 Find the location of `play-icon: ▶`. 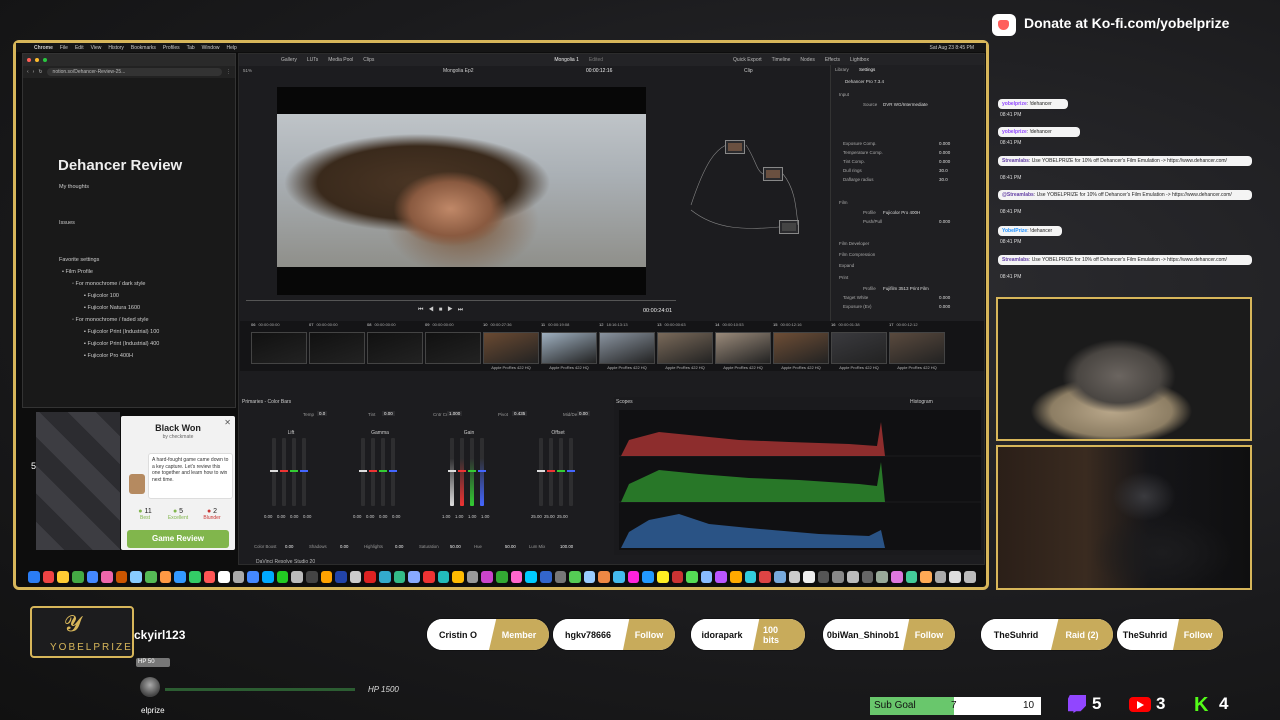

play-icon: ▶ is located at coordinates (452, 310).